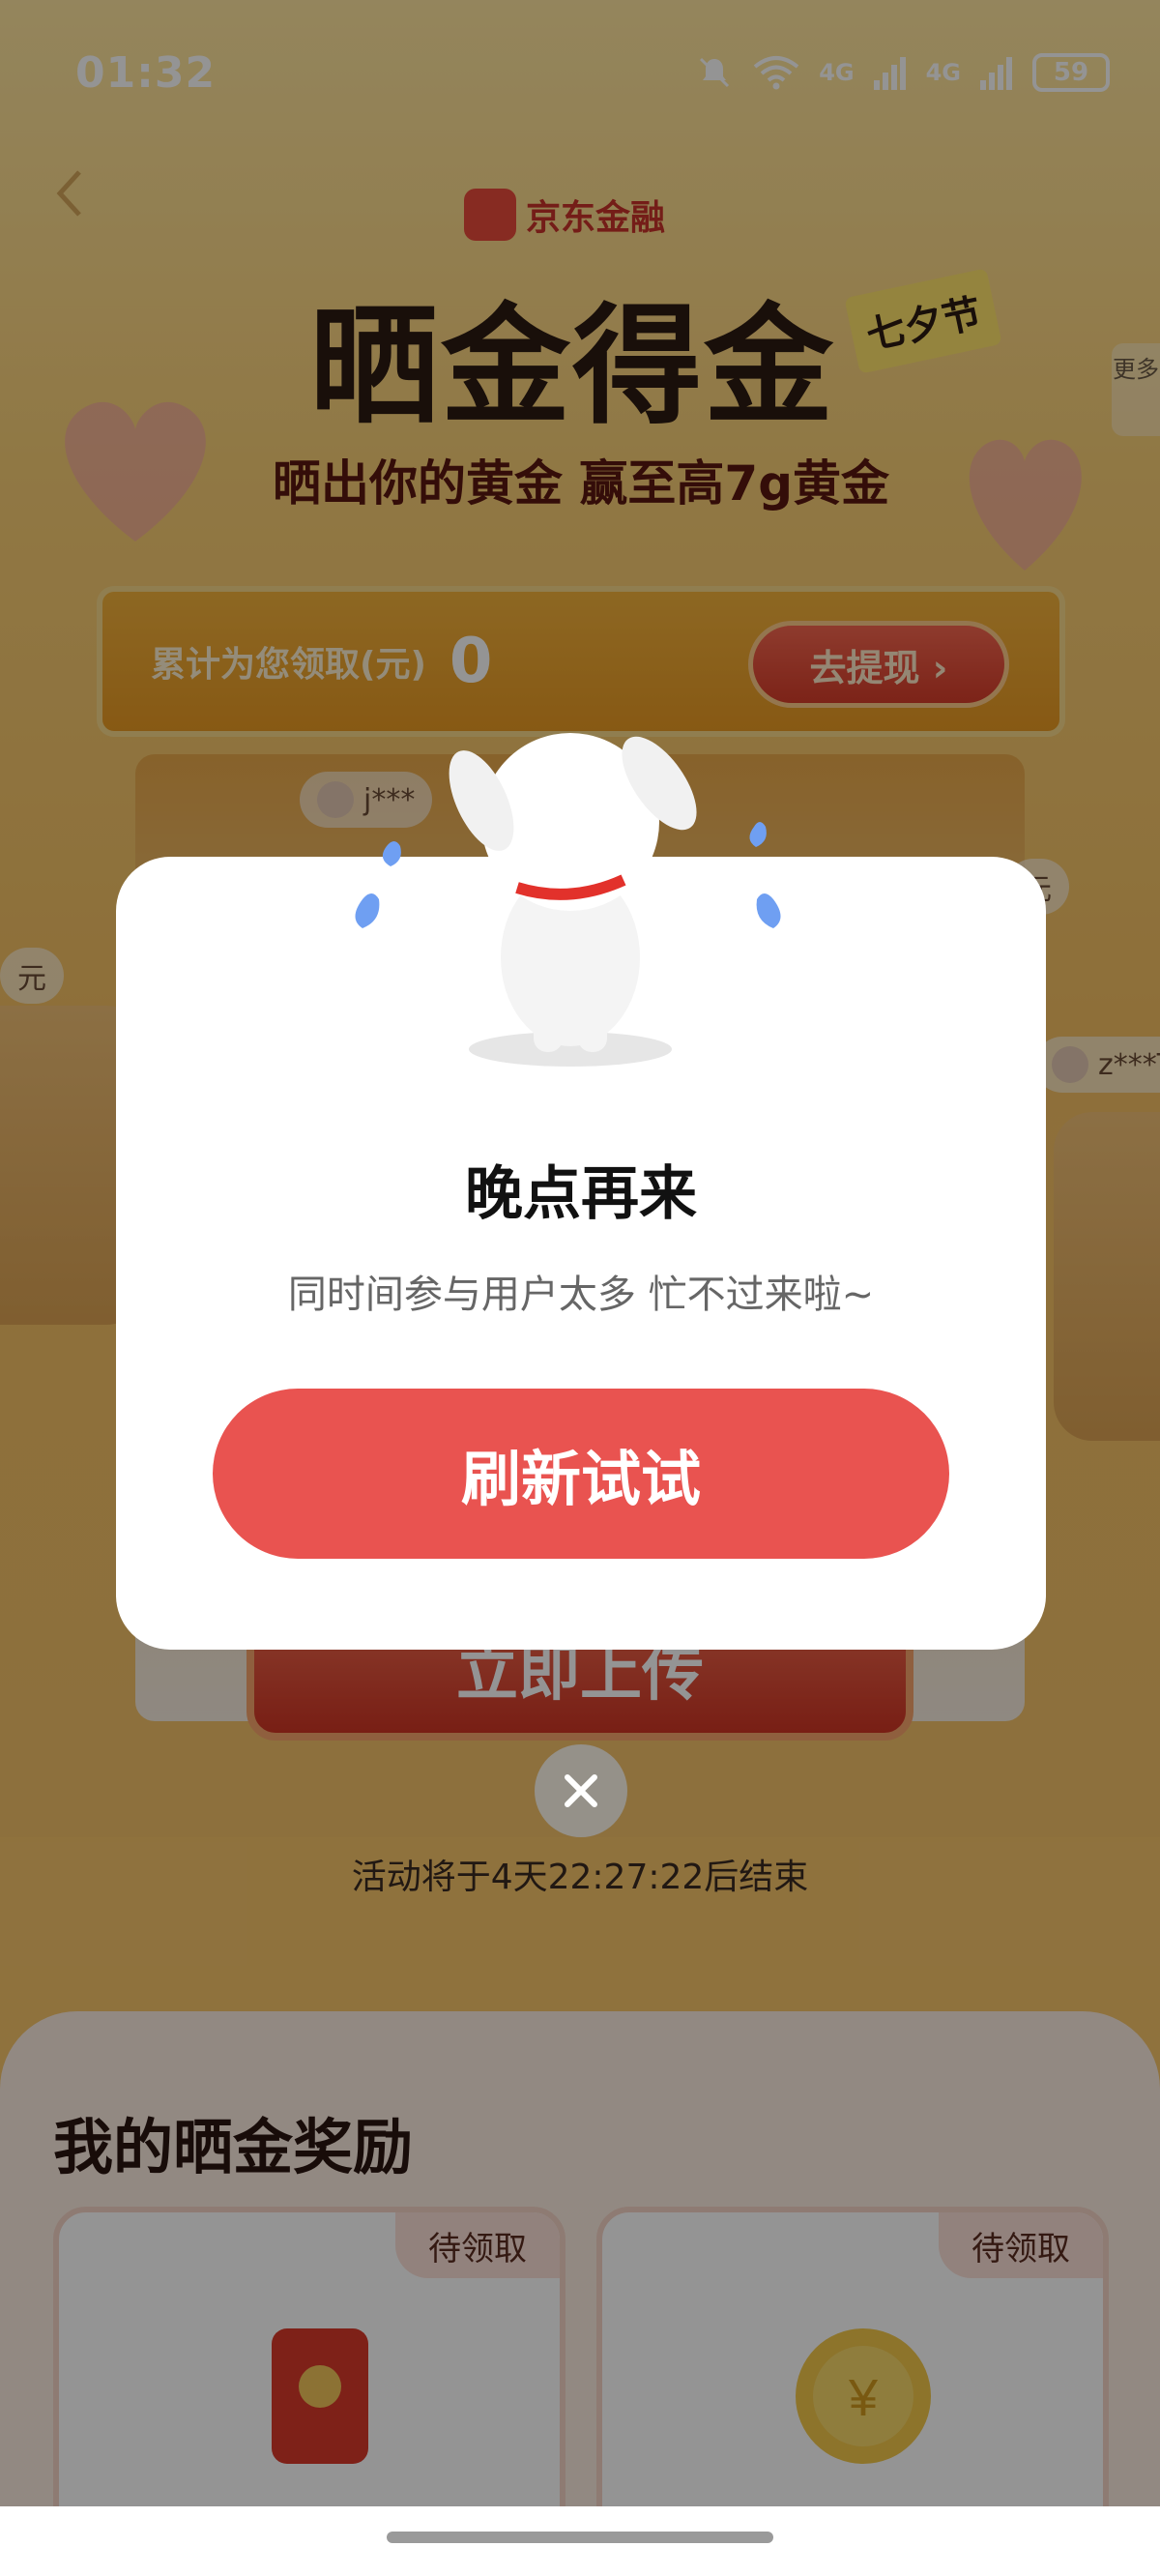 This screenshot has width=1160, height=2576. I want to click on system-nav-bar, so click(580, 2541).